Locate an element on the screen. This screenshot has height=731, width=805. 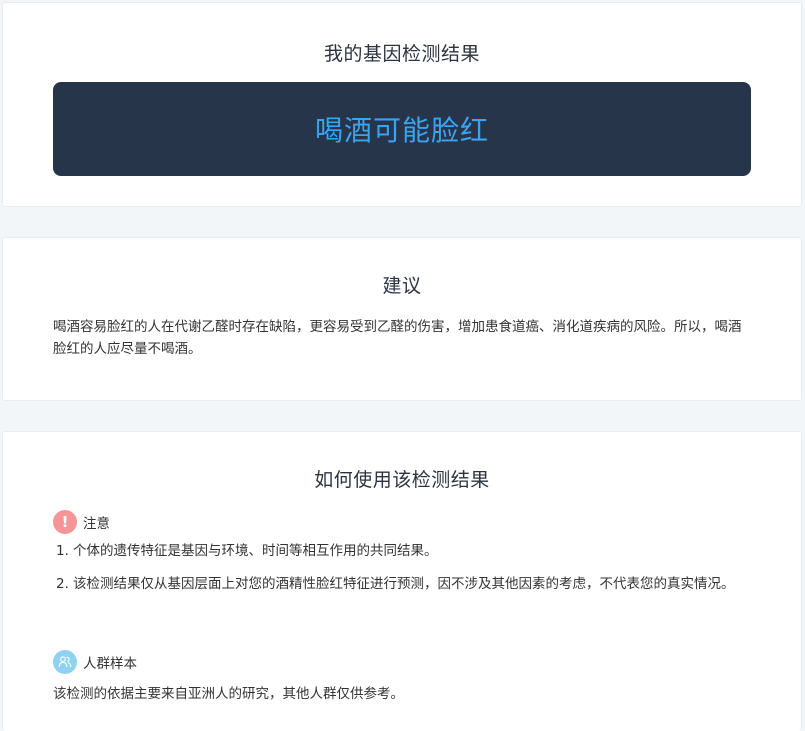
advice-card-title: 建议 is located at coordinates (402, 286).